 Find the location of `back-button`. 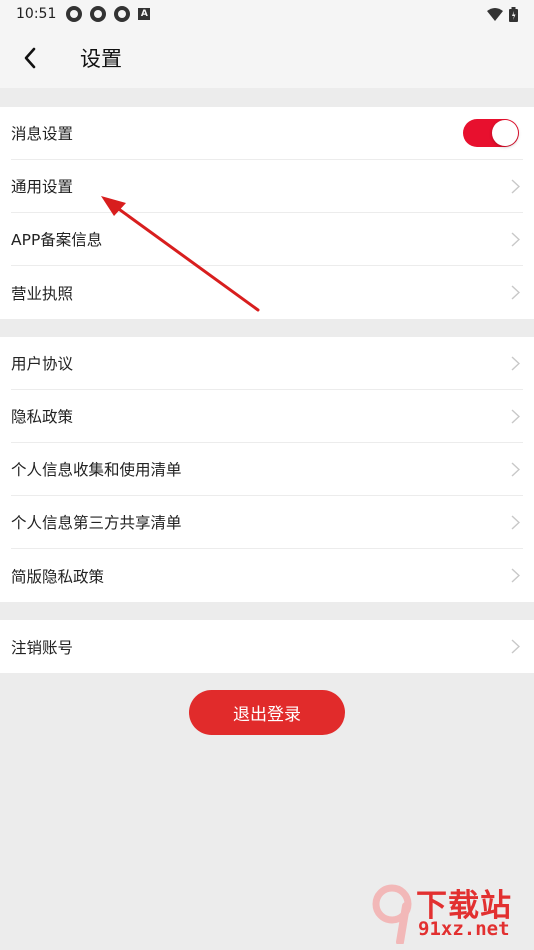

back-button is located at coordinates (30, 58).